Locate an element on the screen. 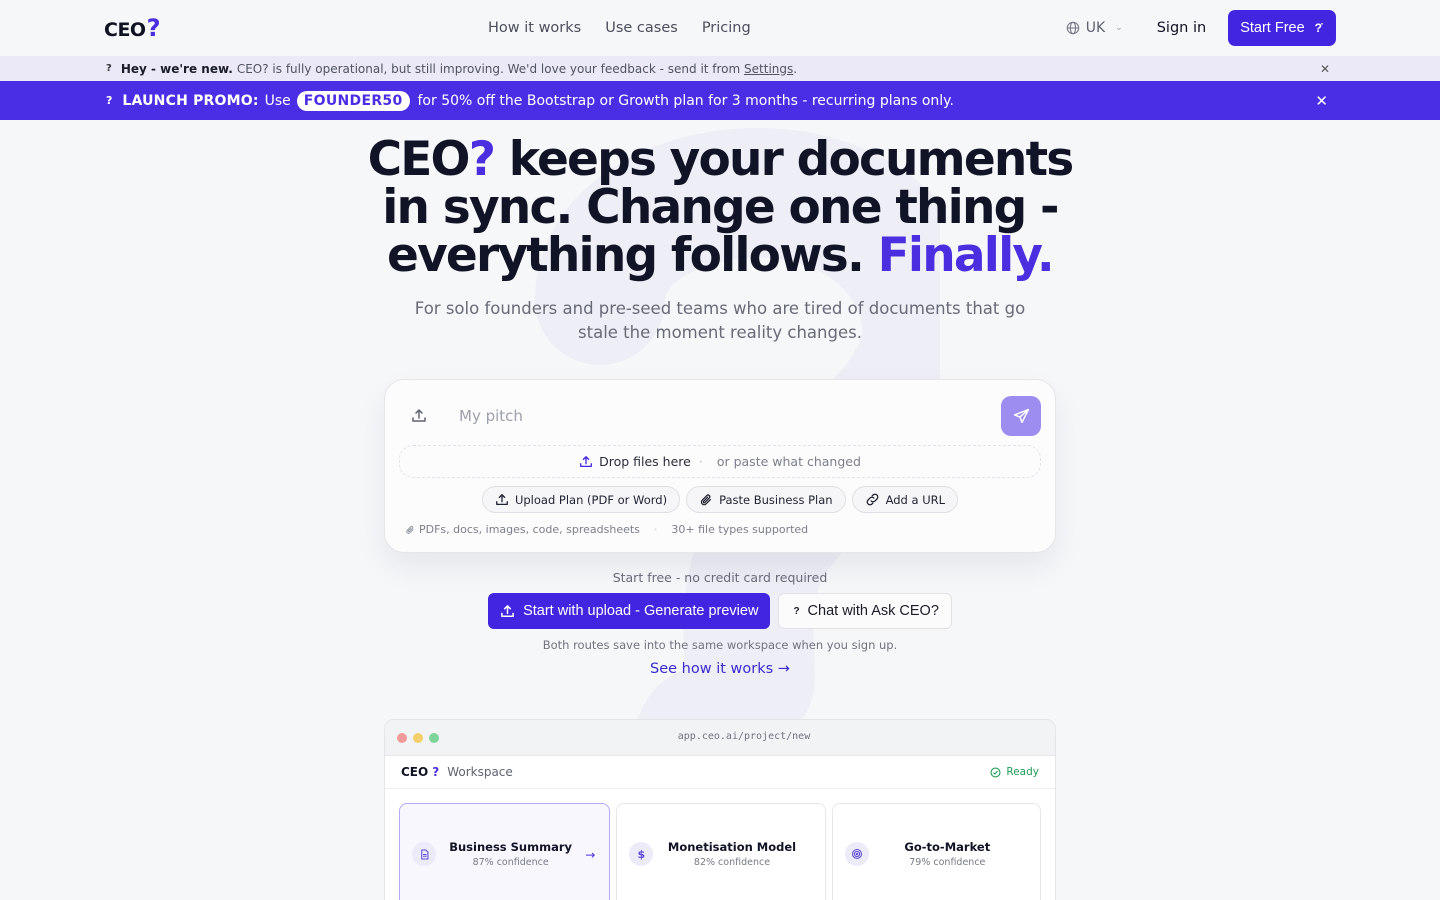 The width and height of the screenshot is (1440, 900). start-free-button: Start Free ?̇ is located at coordinates (1282, 28).